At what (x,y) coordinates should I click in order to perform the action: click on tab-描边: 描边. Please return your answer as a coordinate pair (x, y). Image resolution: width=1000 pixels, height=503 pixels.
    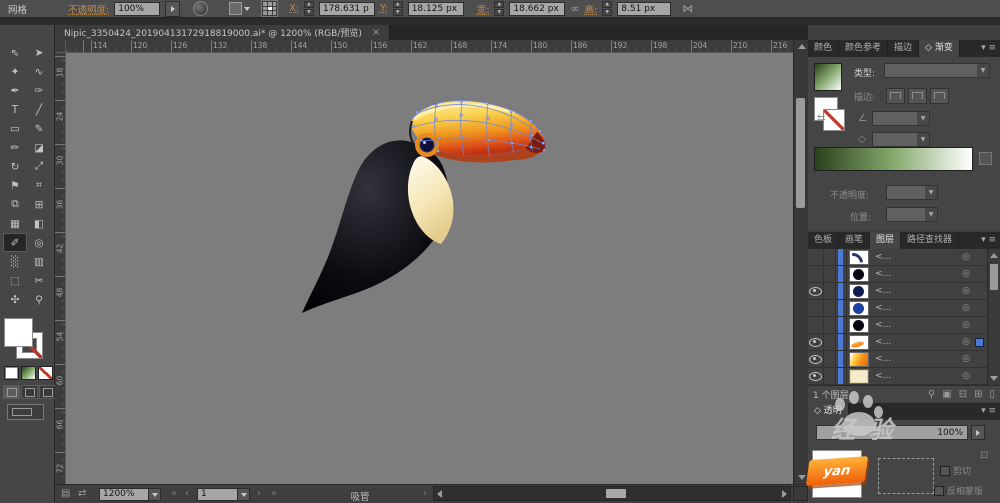
    Looking at the image, I should click on (904, 48).